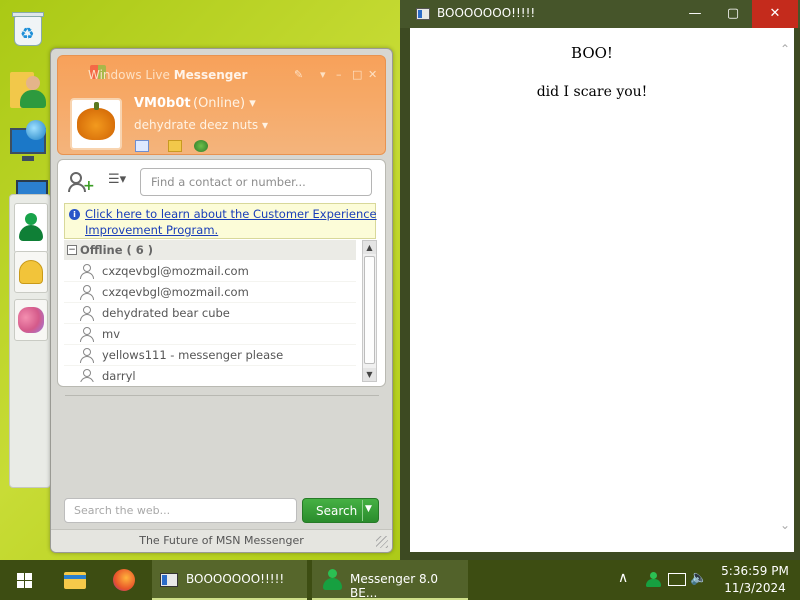 The image size is (800, 600). What do you see at coordinates (117, 250) in the screenshot?
I see `group-label: Offline ( 6 )` at bounding box center [117, 250].